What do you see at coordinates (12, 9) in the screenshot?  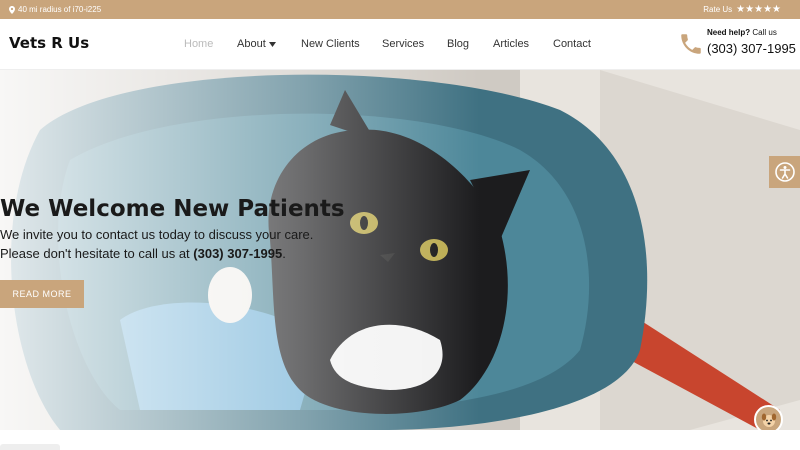 I see `map-pin-icon` at bounding box center [12, 9].